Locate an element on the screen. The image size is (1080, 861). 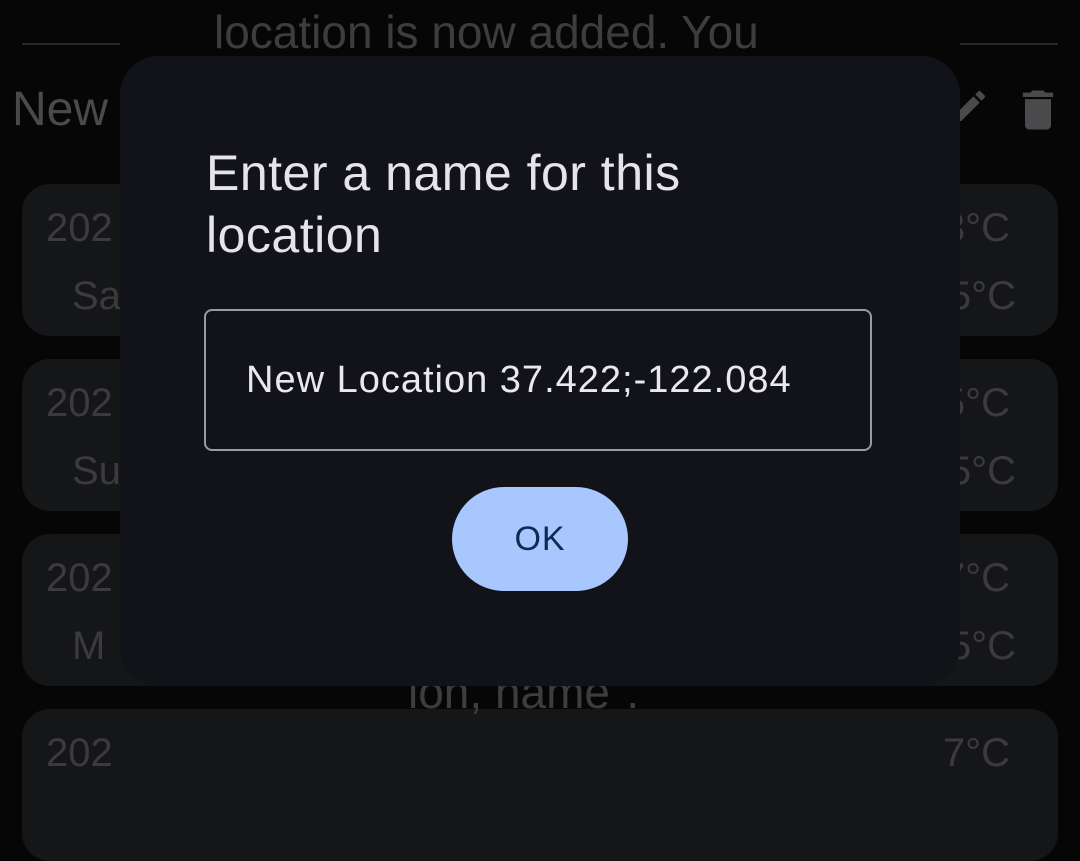
location-heading: New is located at coordinates (60, 109).